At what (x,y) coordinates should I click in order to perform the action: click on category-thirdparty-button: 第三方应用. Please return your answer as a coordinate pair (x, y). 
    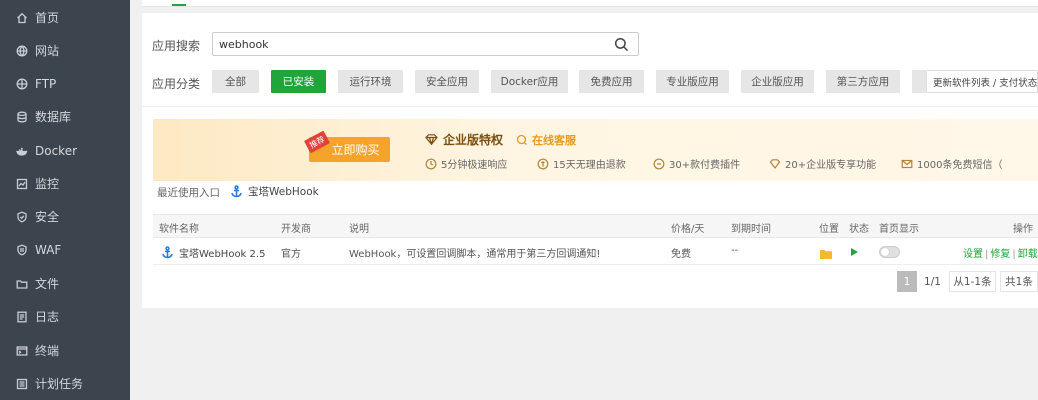
    Looking at the image, I should click on (863, 81).